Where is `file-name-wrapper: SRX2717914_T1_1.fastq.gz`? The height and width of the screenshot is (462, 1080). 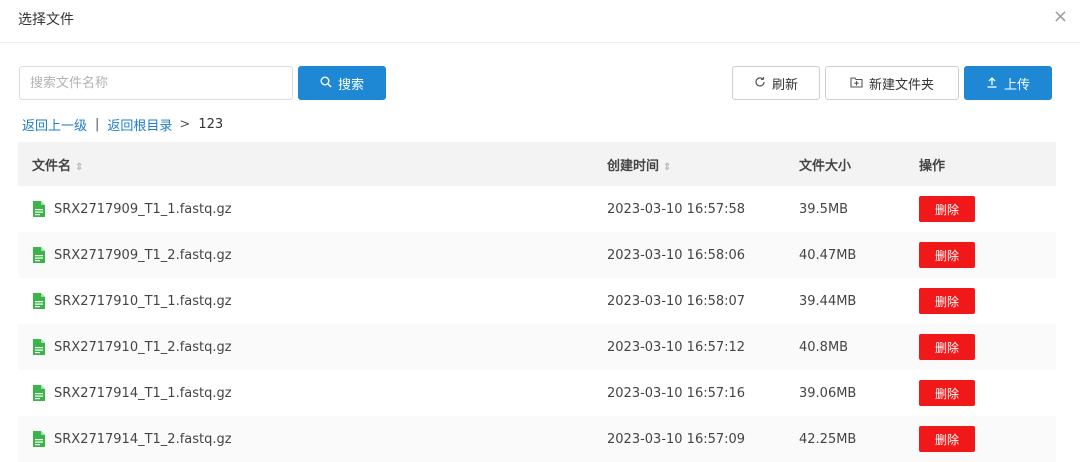
file-name-wrapper: SRX2717914_T1_1.fastq.gz is located at coordinates (312, 393).